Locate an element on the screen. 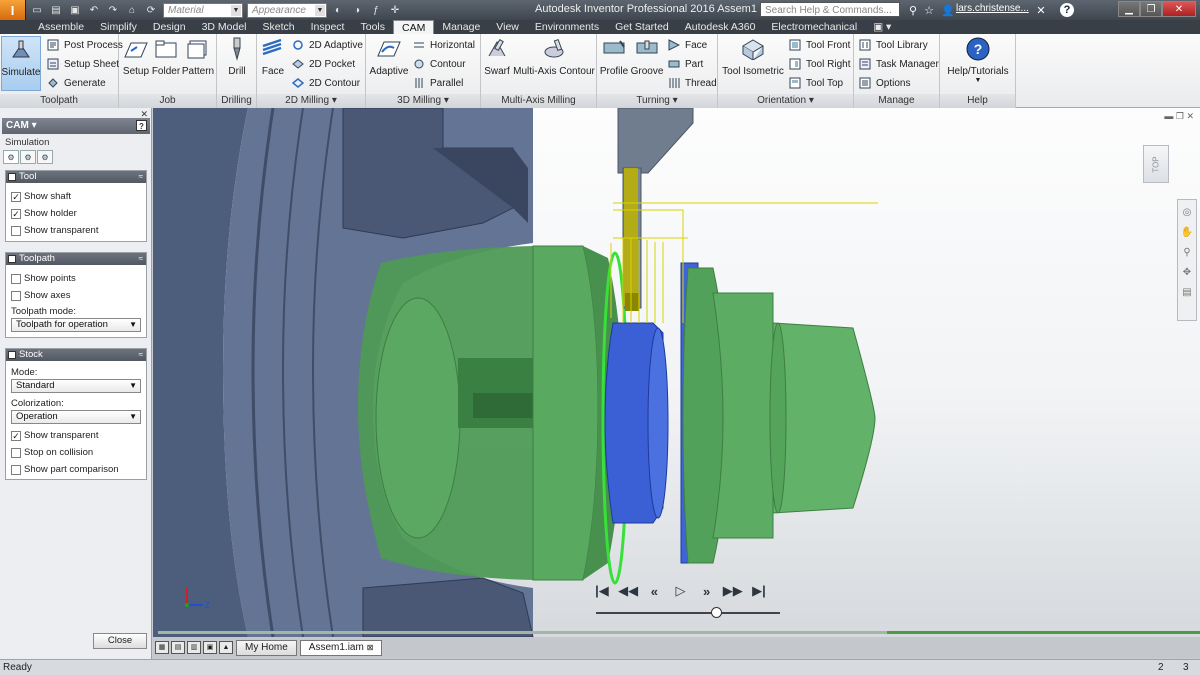 Image resolution: width=1200 pixels, height=675 pixels. home-icon: ⌂ is located at coordinates (132, 10).